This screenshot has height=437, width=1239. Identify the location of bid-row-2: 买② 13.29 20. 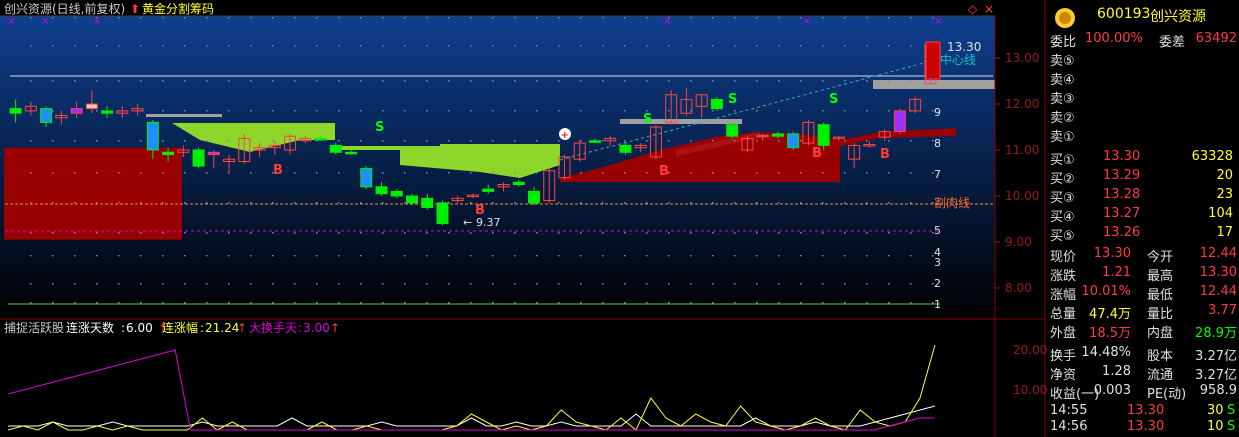
(1143, 177).